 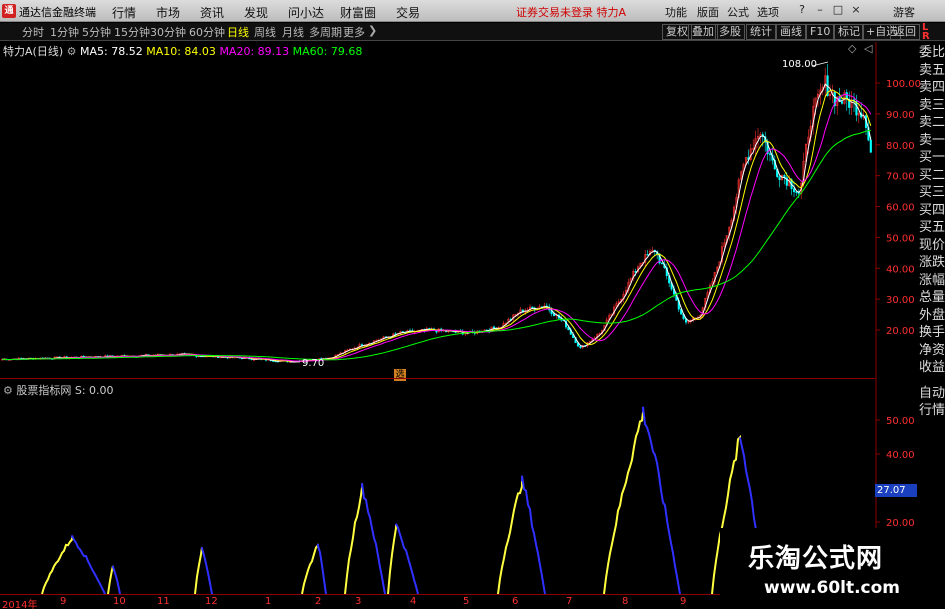 What do you see at coordinates (932, 193) in the screenshot?
I see `quote-field-8: 买三` at bounding box center [932, 193].